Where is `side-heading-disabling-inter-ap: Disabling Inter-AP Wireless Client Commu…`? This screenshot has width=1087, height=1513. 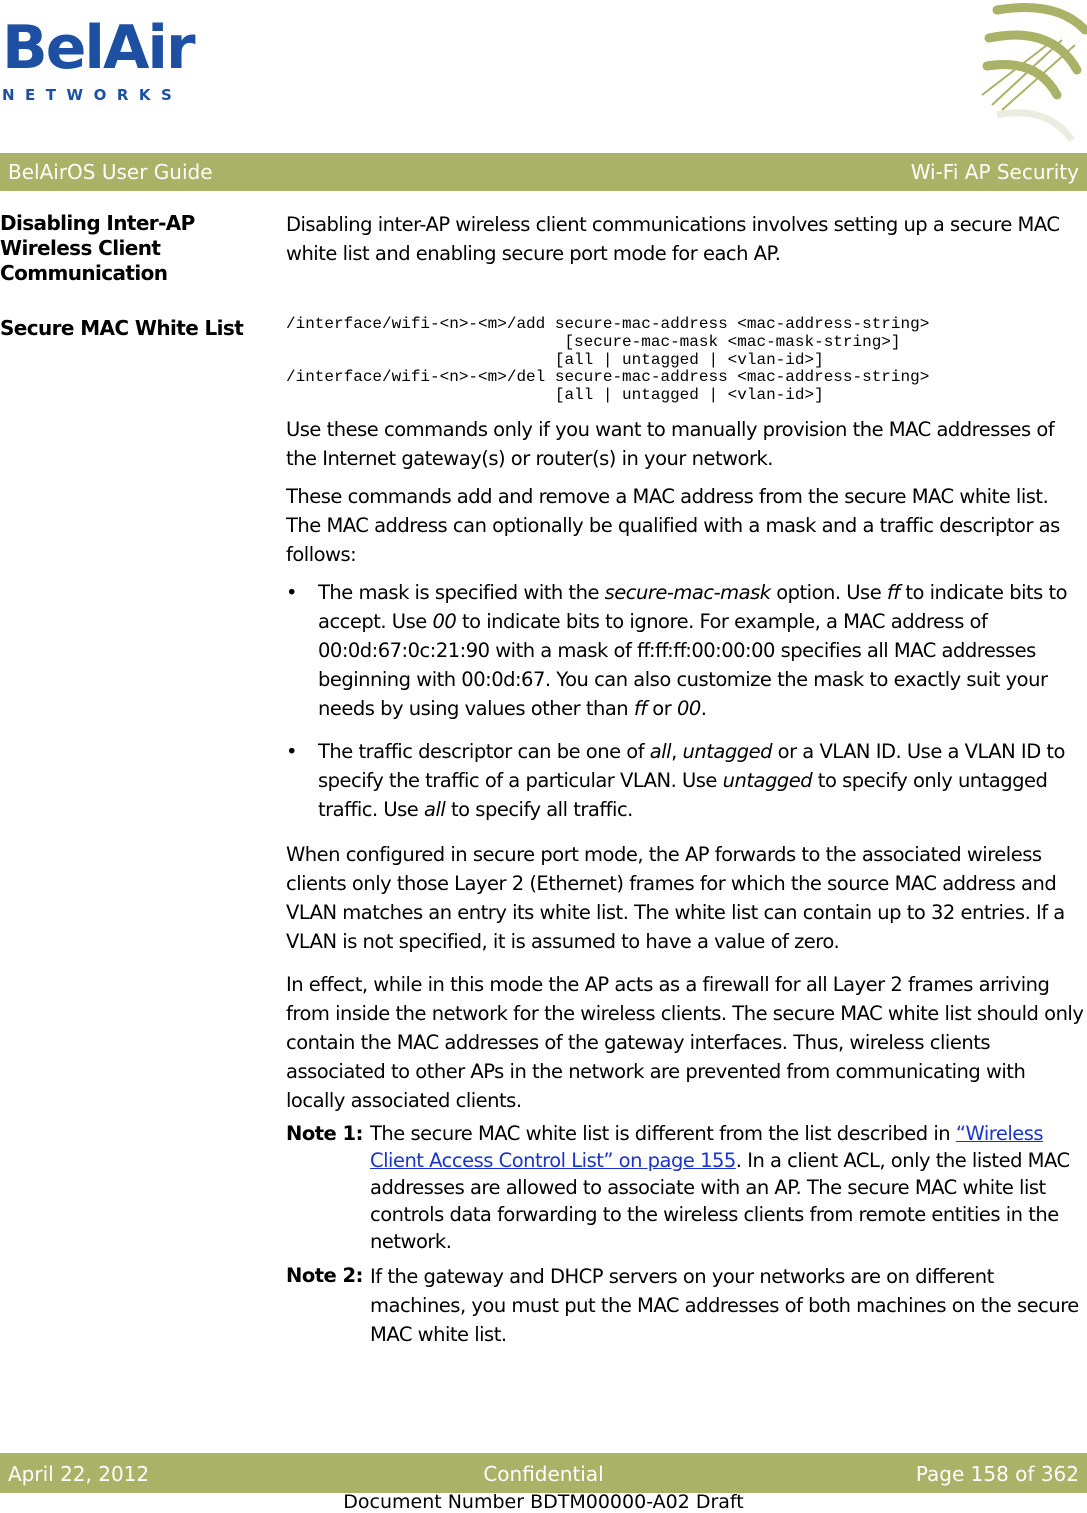 side-heading-disabling-inter-ap: Disabling Inter-AP Wireless Client Commu… is located at coordinates (97, 248).